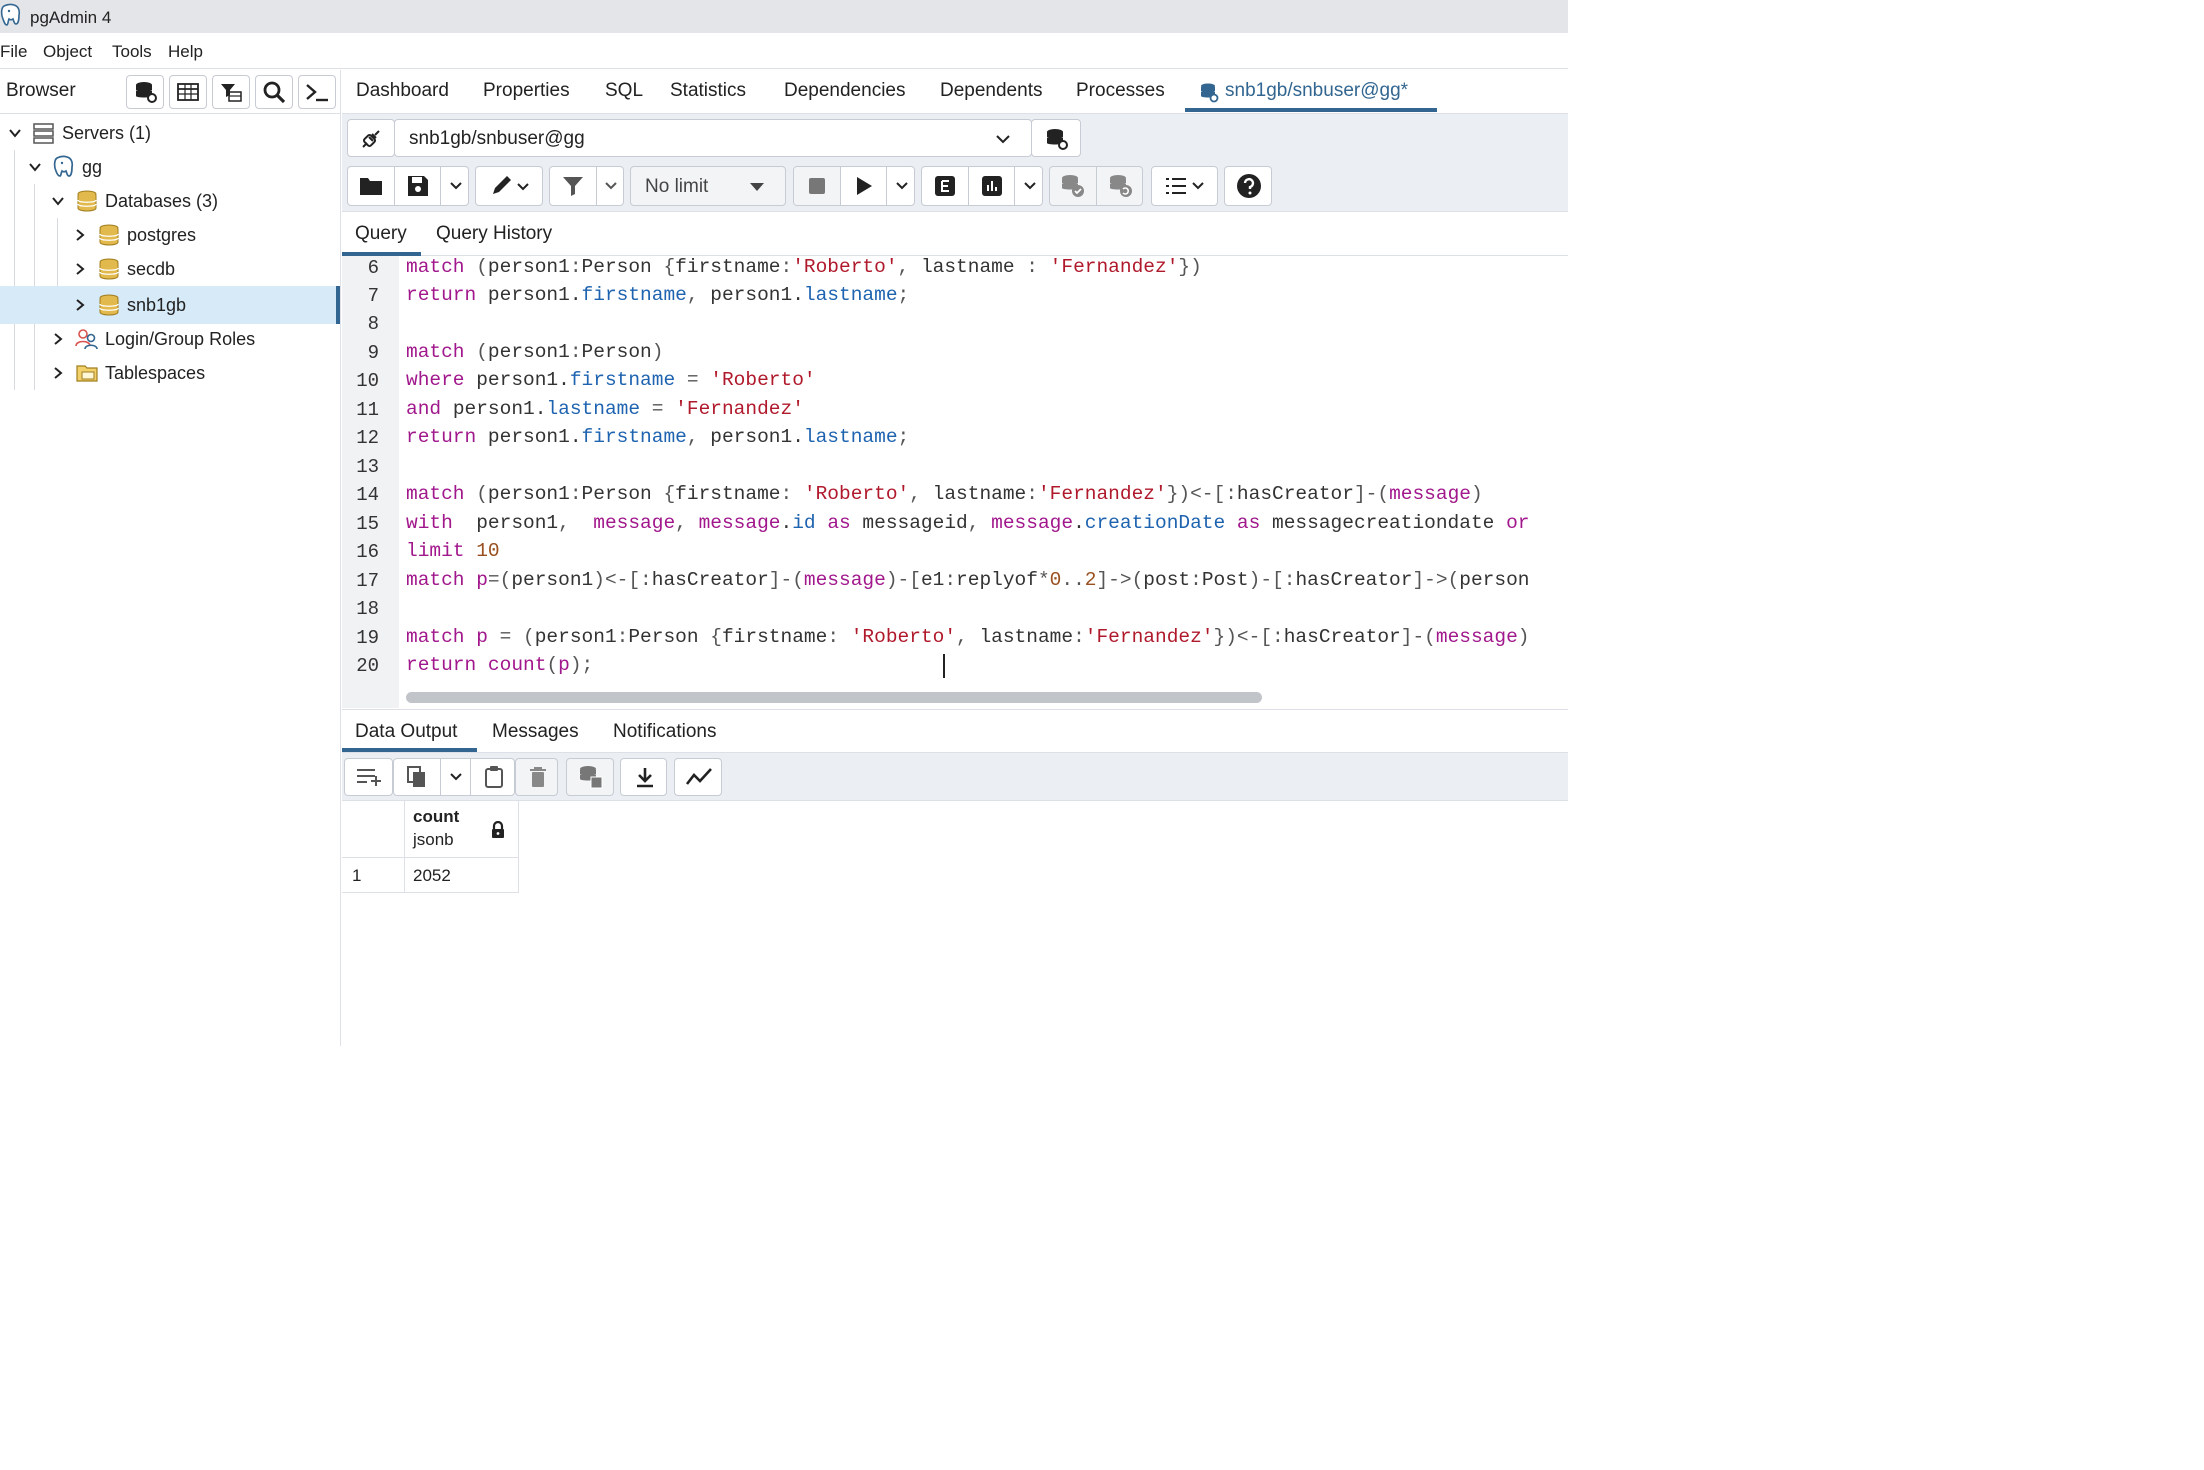 Image resolution: width=2204 pixels, height=1470 pixels. I want to click on save-data-inner, so click(590, 777).